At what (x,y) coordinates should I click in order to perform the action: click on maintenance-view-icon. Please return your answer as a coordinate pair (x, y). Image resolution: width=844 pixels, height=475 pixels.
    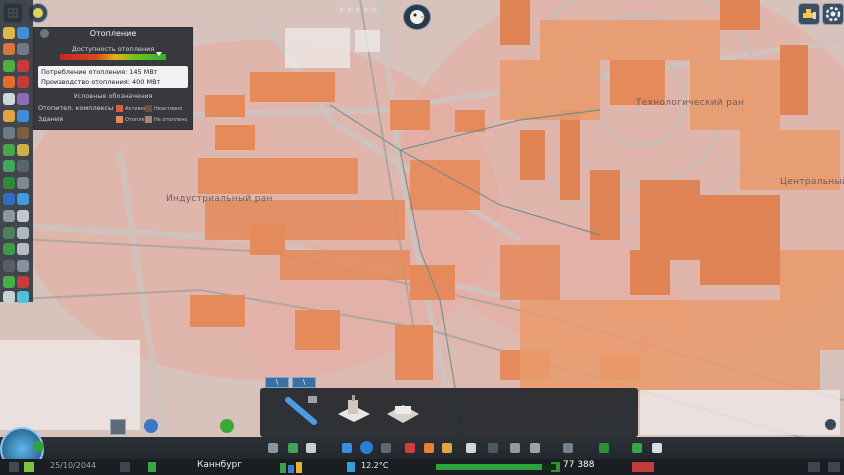
    Looking at the image, I should click on (9, 216).